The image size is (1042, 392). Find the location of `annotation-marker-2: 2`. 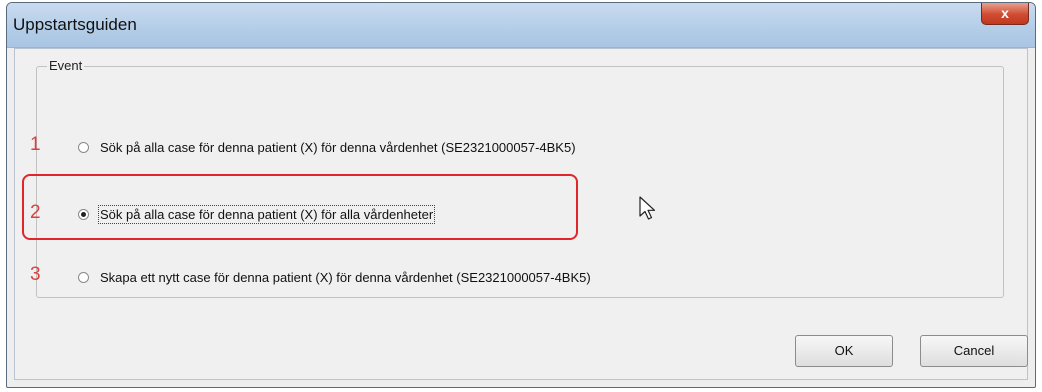

annotation-marker-2: 2 is located at coordinates (35, 212).